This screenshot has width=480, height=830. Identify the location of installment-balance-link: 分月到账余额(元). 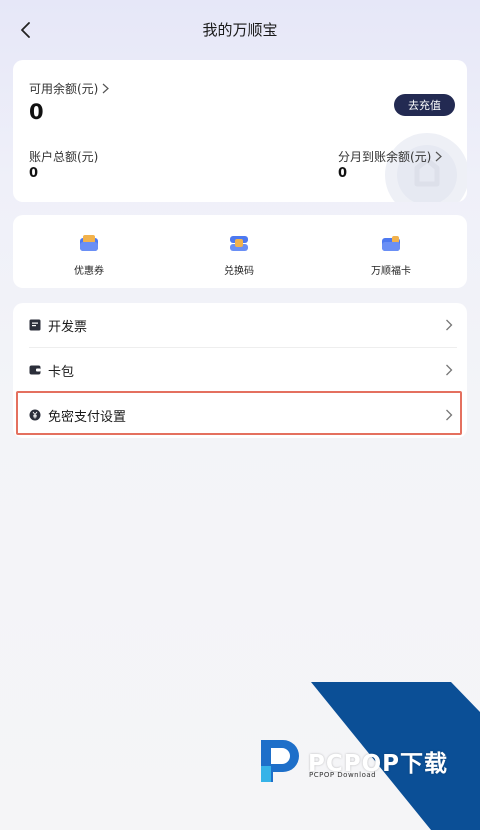
(390, 156).